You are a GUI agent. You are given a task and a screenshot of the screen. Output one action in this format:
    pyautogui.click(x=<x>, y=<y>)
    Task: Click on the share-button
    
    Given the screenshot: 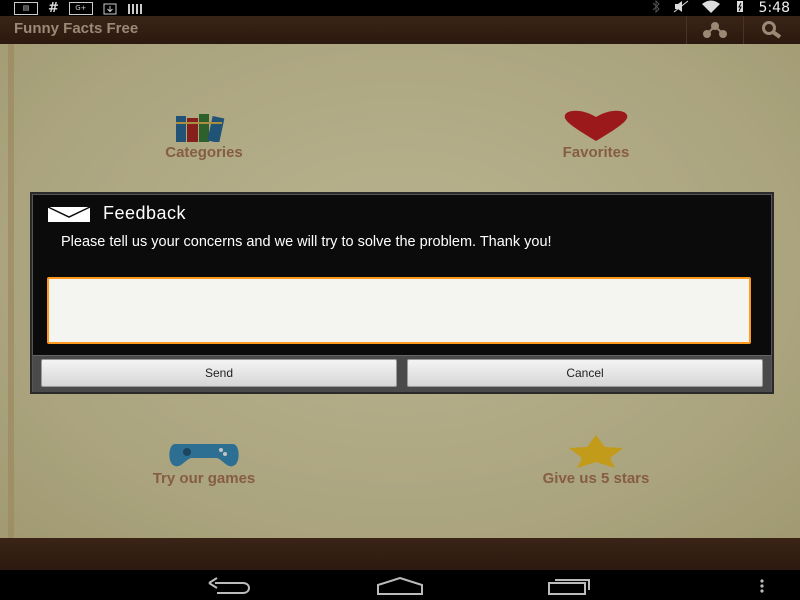 What is the action you would take?
    pyautogui.click(x=714, y=30)
    